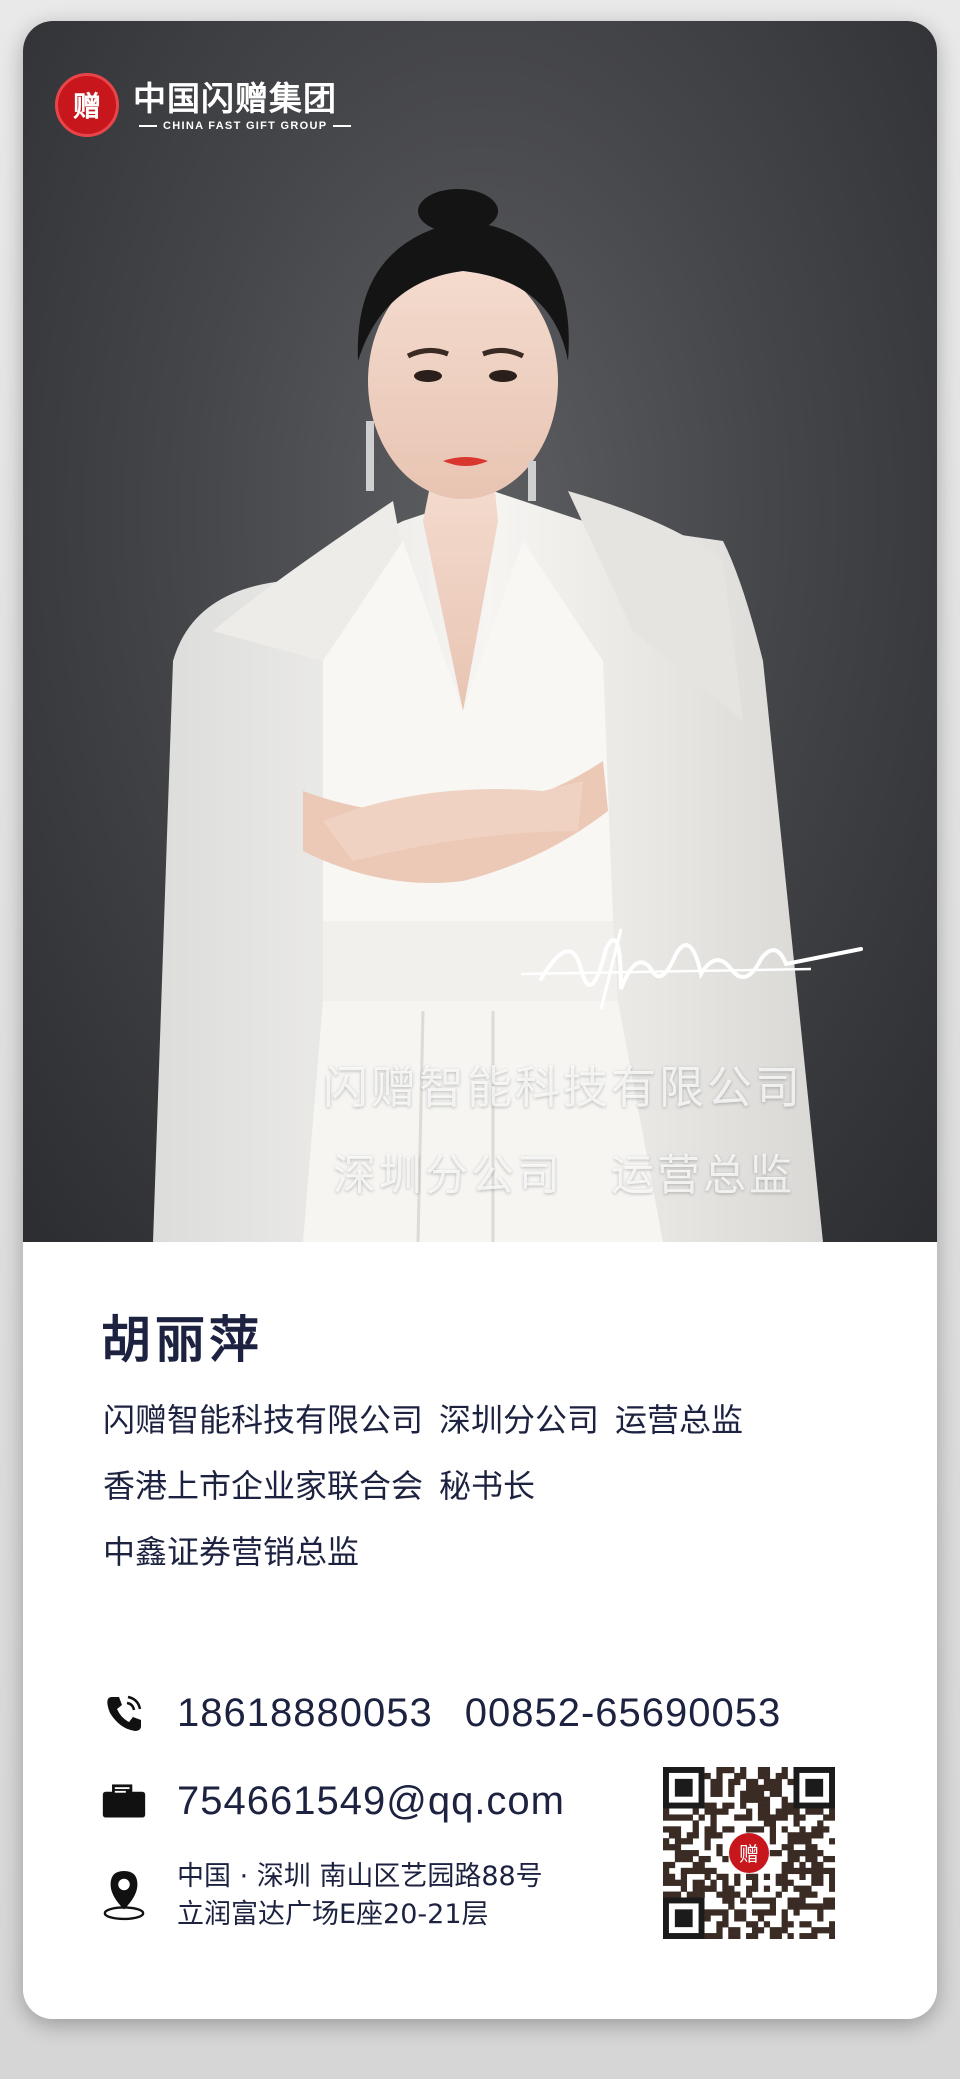 This screenshot has height=2079, width=960. Describe the element at coordinates (322, 1896) in the screenshot. I see `address-row: 中国 · 深圳 南山区艺园路88号 立润富达广场E座20-21层` at that location.